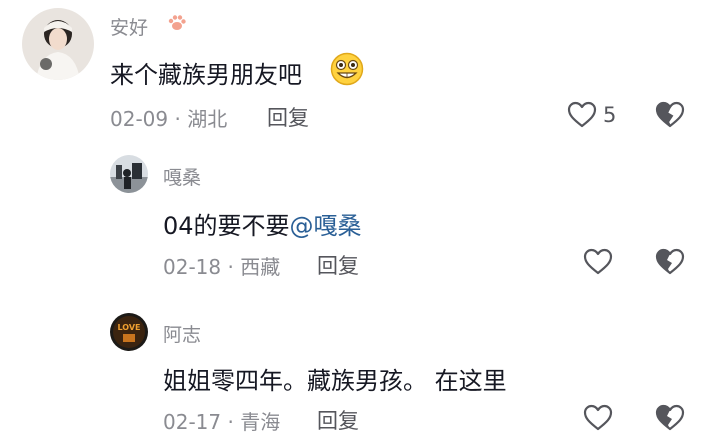  I want to click on paw-icon, so click(177, 22).